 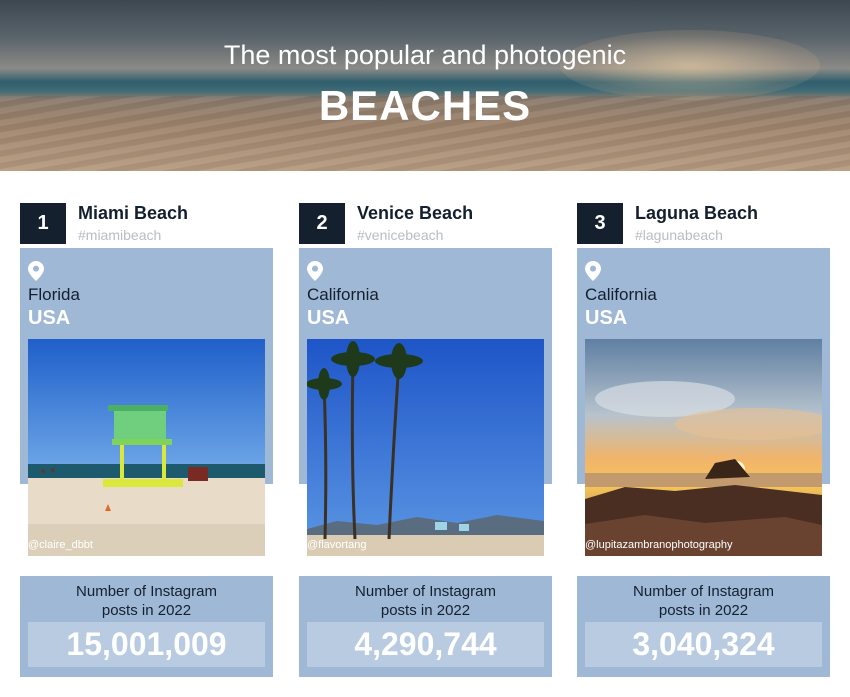 What do you see at coordinates (425, 105) in the screenshot?
I see `page-title: BEACHES` at bounding box center [425, 105].